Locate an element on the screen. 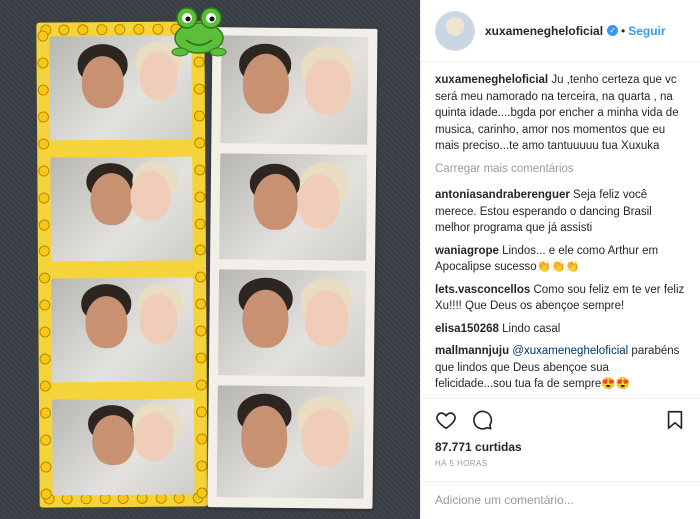  comment-username: mallmannjuju is located at coordinates (472, 351).